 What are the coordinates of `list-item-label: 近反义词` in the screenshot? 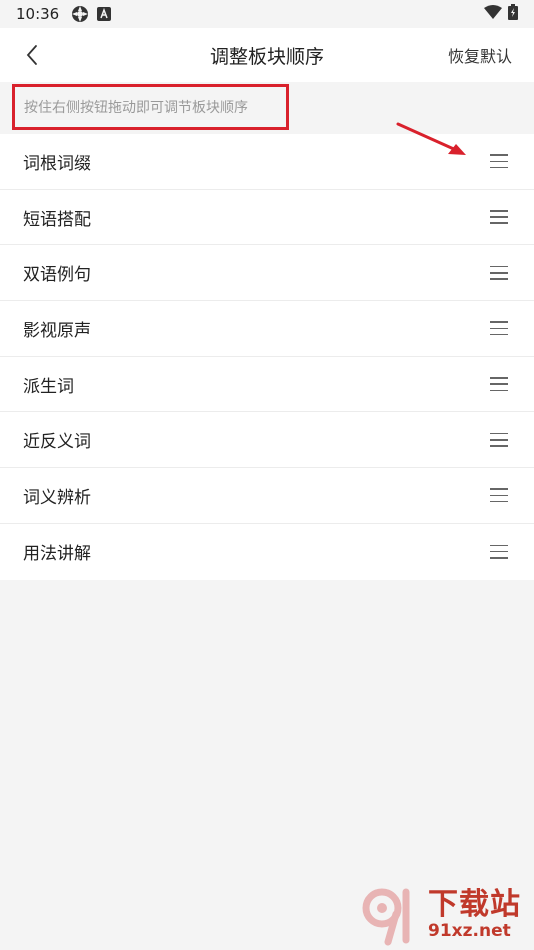 It's located at (57, 442).